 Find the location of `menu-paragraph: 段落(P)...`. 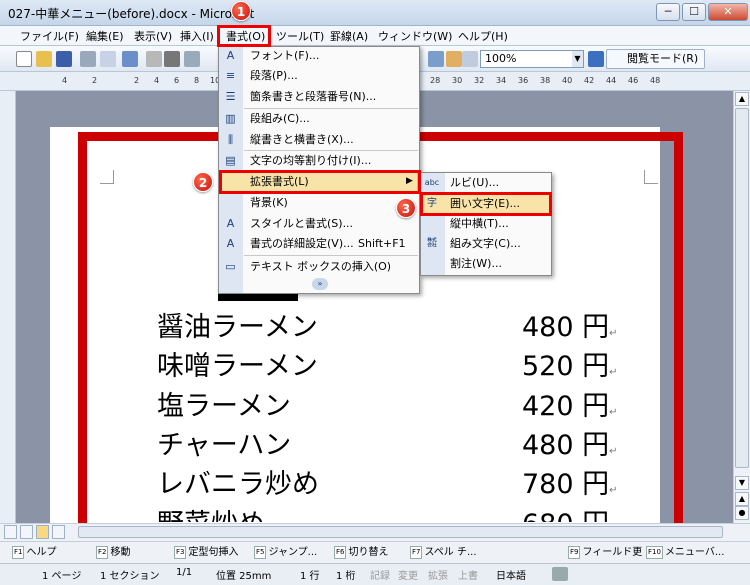

menu-paragraph: 段落(P)... is located at coordinates (331, 76).